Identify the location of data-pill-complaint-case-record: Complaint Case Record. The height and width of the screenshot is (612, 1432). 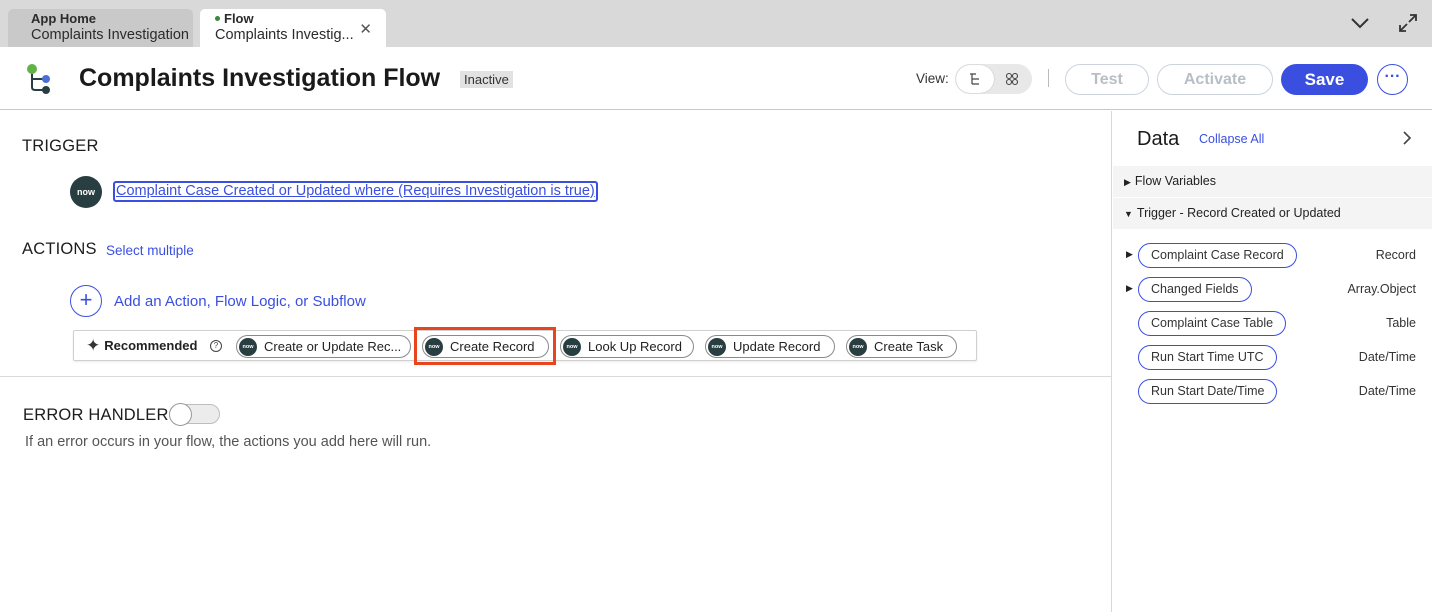
(1217, 255).